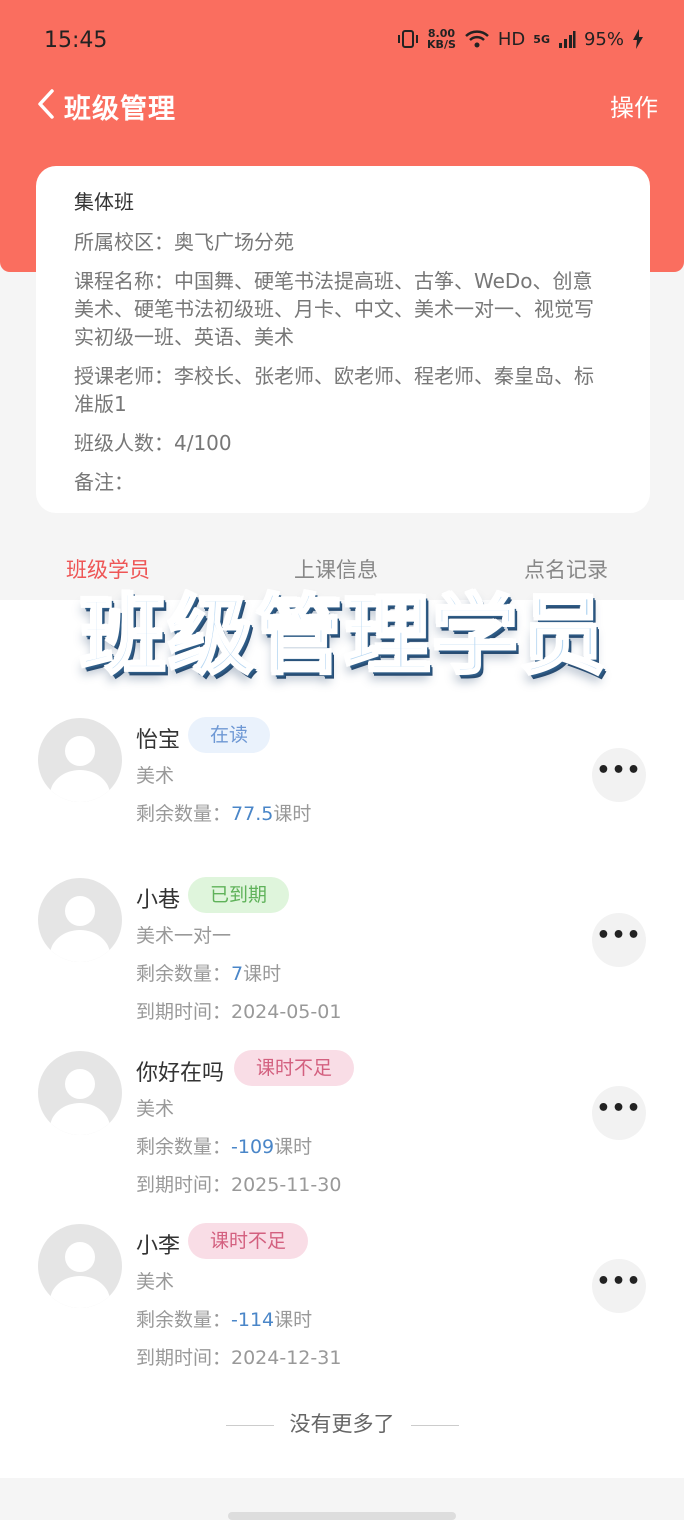  What do you see at coordinates (184, 242) in the screenshot?
I see `campus-row: 所属校区：奥飞广场分苑` at bounding box center [184, 242].